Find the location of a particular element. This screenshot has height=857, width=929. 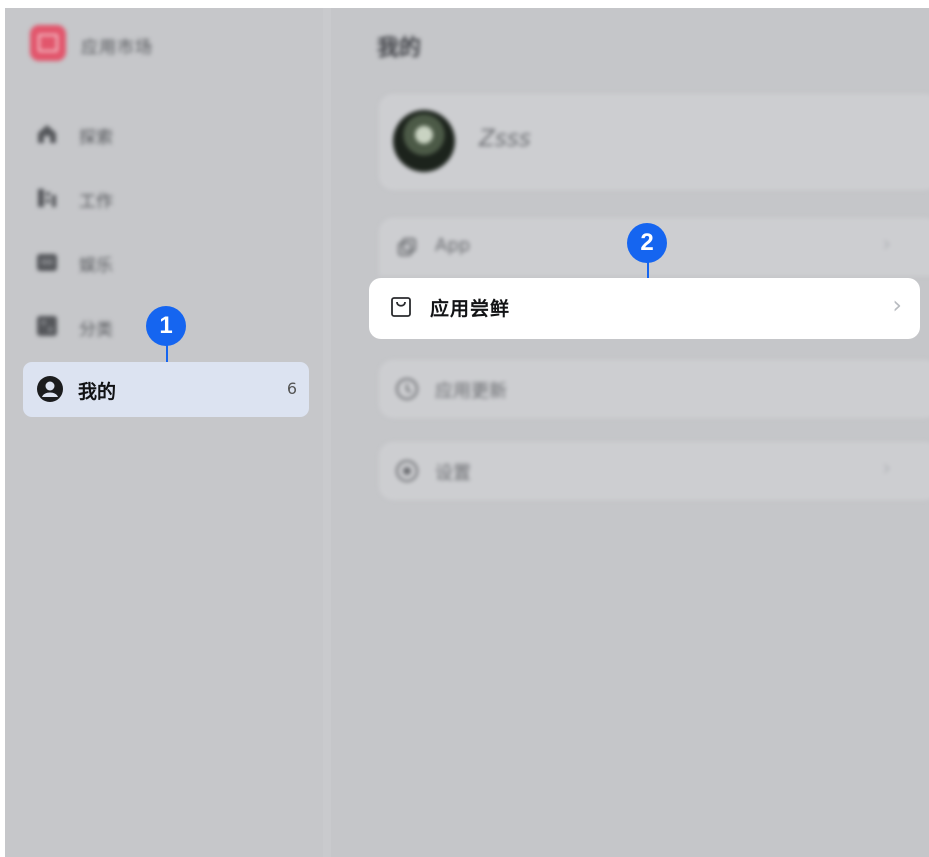

row-label: 应用尝鲜 is located at coordinates (470, 309).